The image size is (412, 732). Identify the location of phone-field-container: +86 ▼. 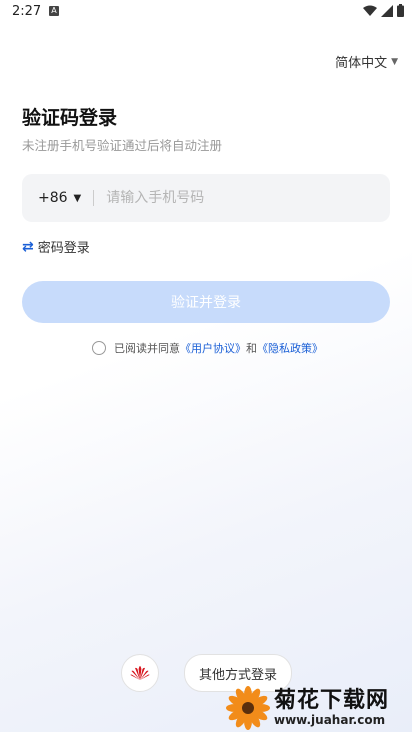
(206, 198).